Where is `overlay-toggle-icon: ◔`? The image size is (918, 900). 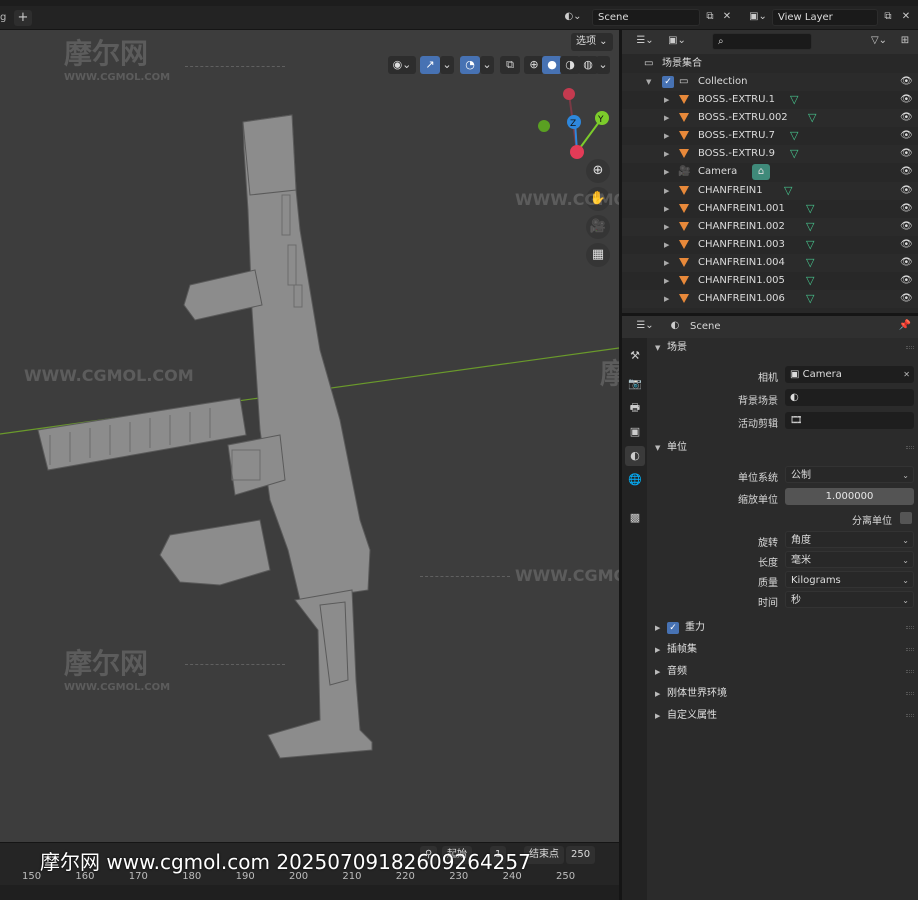
overlay-toggle-icon: ◔ is located at coordinates (470, 65).